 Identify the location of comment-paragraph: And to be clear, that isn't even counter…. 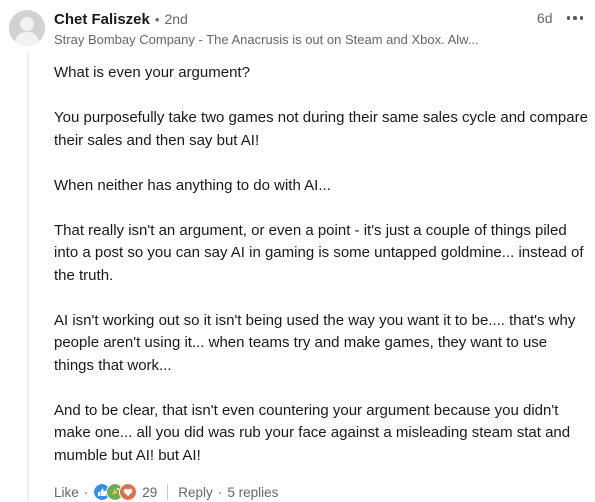
(312, 432).